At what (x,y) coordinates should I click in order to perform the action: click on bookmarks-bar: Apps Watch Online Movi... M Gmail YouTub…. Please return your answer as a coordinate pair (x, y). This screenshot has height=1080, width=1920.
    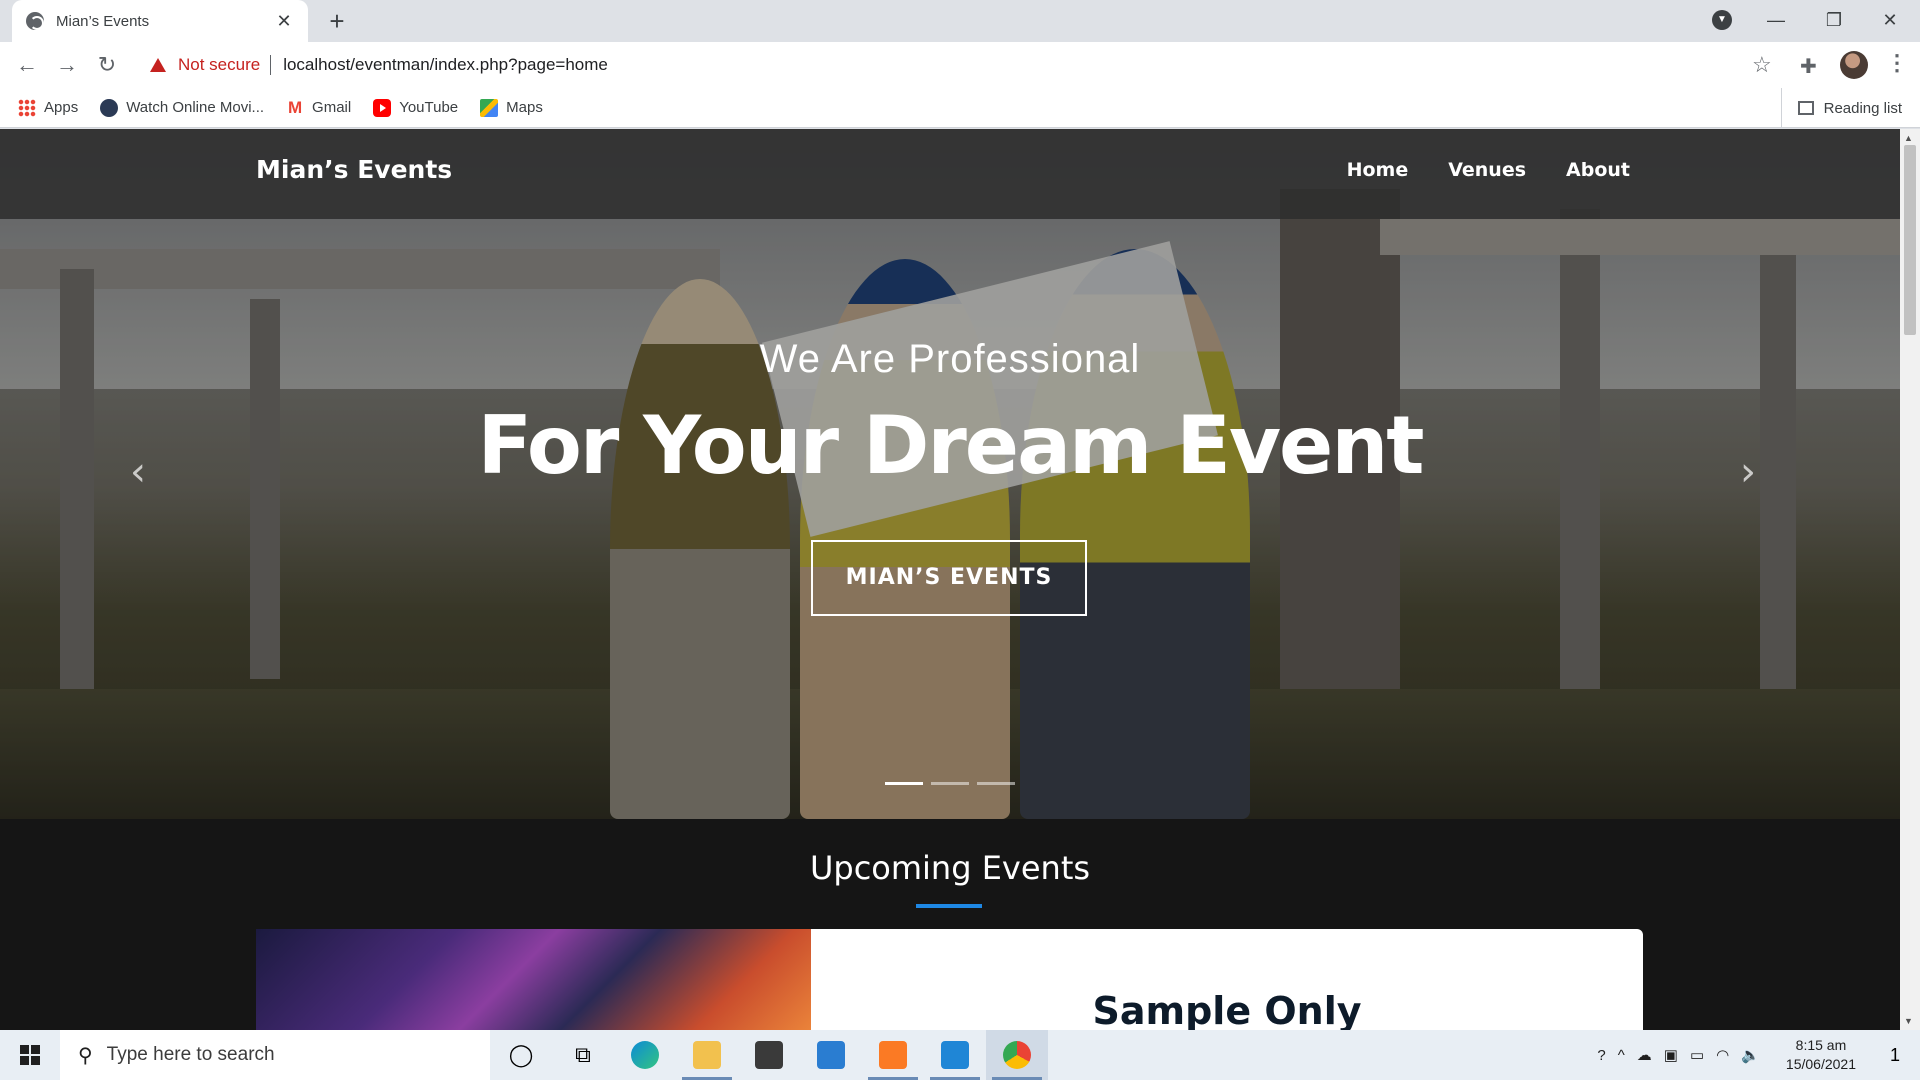
    Looking at the image, I should click on (960, 108).